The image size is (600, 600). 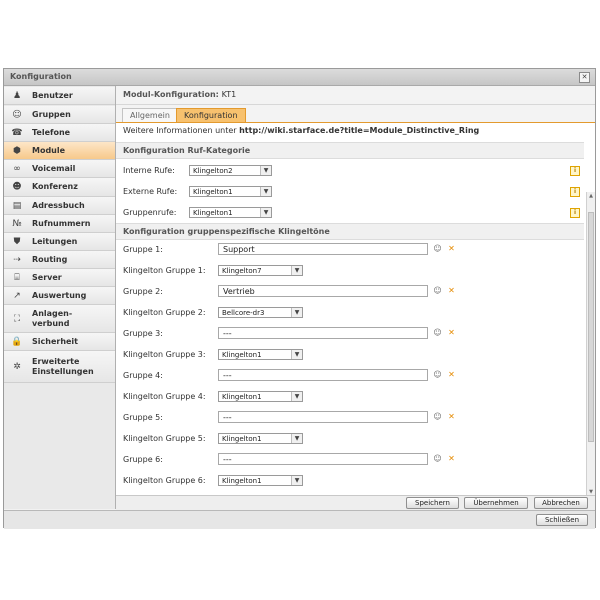 What do you see at coordinates (59, 319) in the screenshot?
I see `sidebar-item-anlagen-verbund: ⛶ Anlagen- verbund` at bounding box center [59, 319].